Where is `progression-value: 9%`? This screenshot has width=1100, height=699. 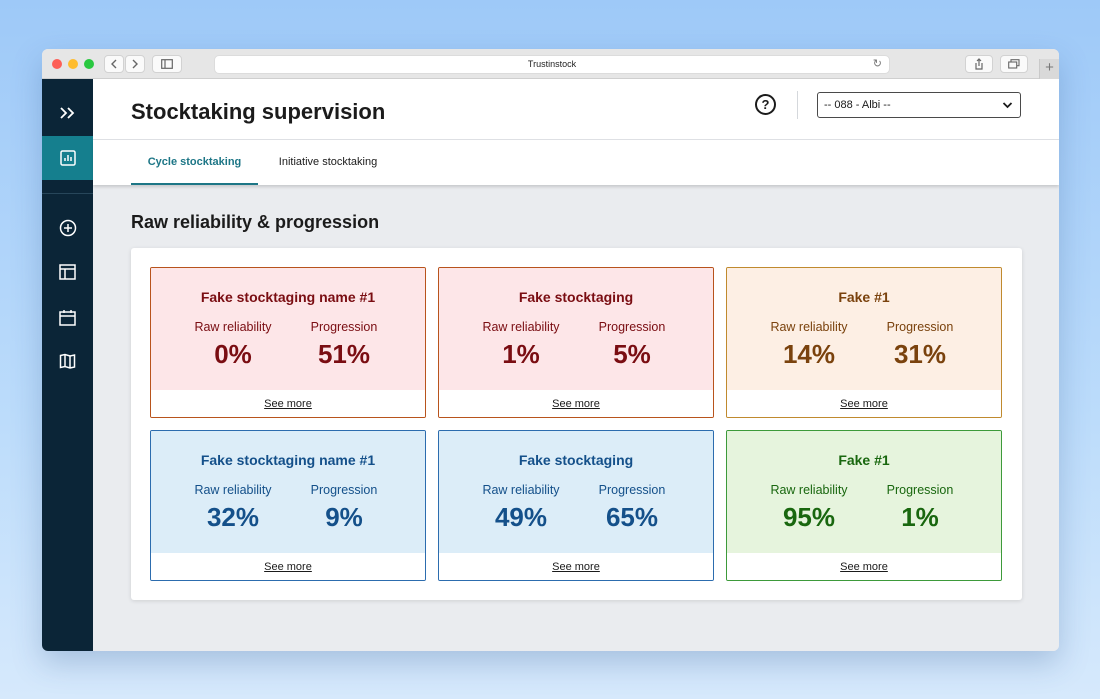
progression-value: 9% is located at coordinates (344, 517).